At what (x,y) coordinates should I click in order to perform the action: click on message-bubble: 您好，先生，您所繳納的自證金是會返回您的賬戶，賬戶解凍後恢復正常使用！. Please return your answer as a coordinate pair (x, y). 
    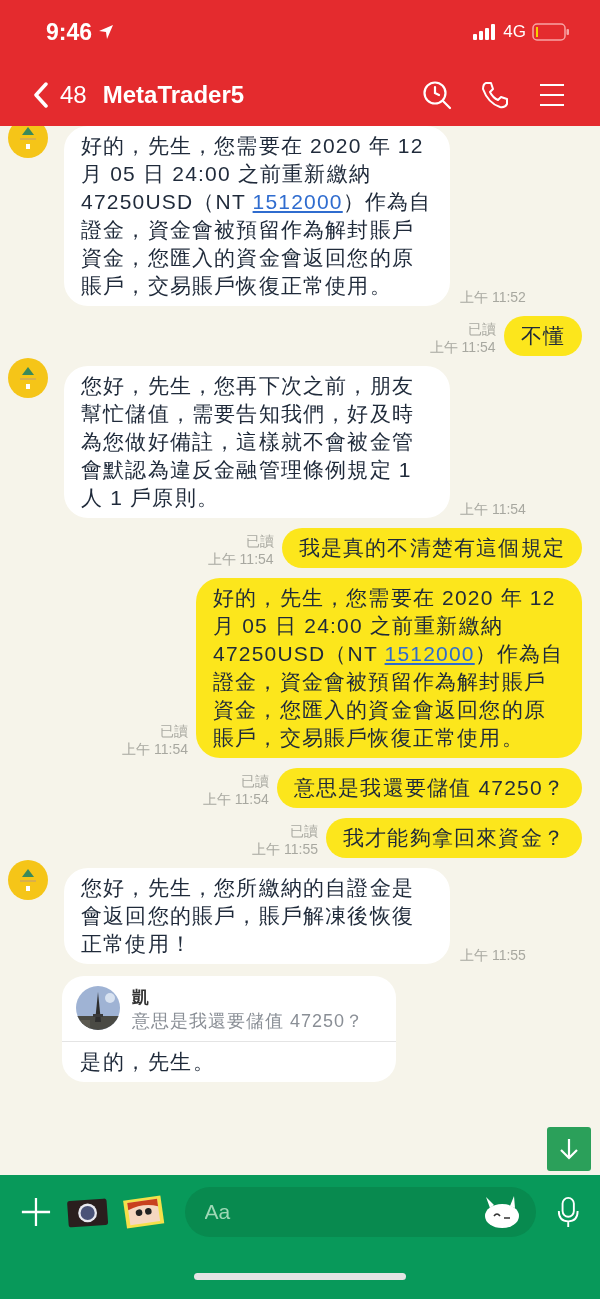
    Looking at the image, I should click on (257, 916).